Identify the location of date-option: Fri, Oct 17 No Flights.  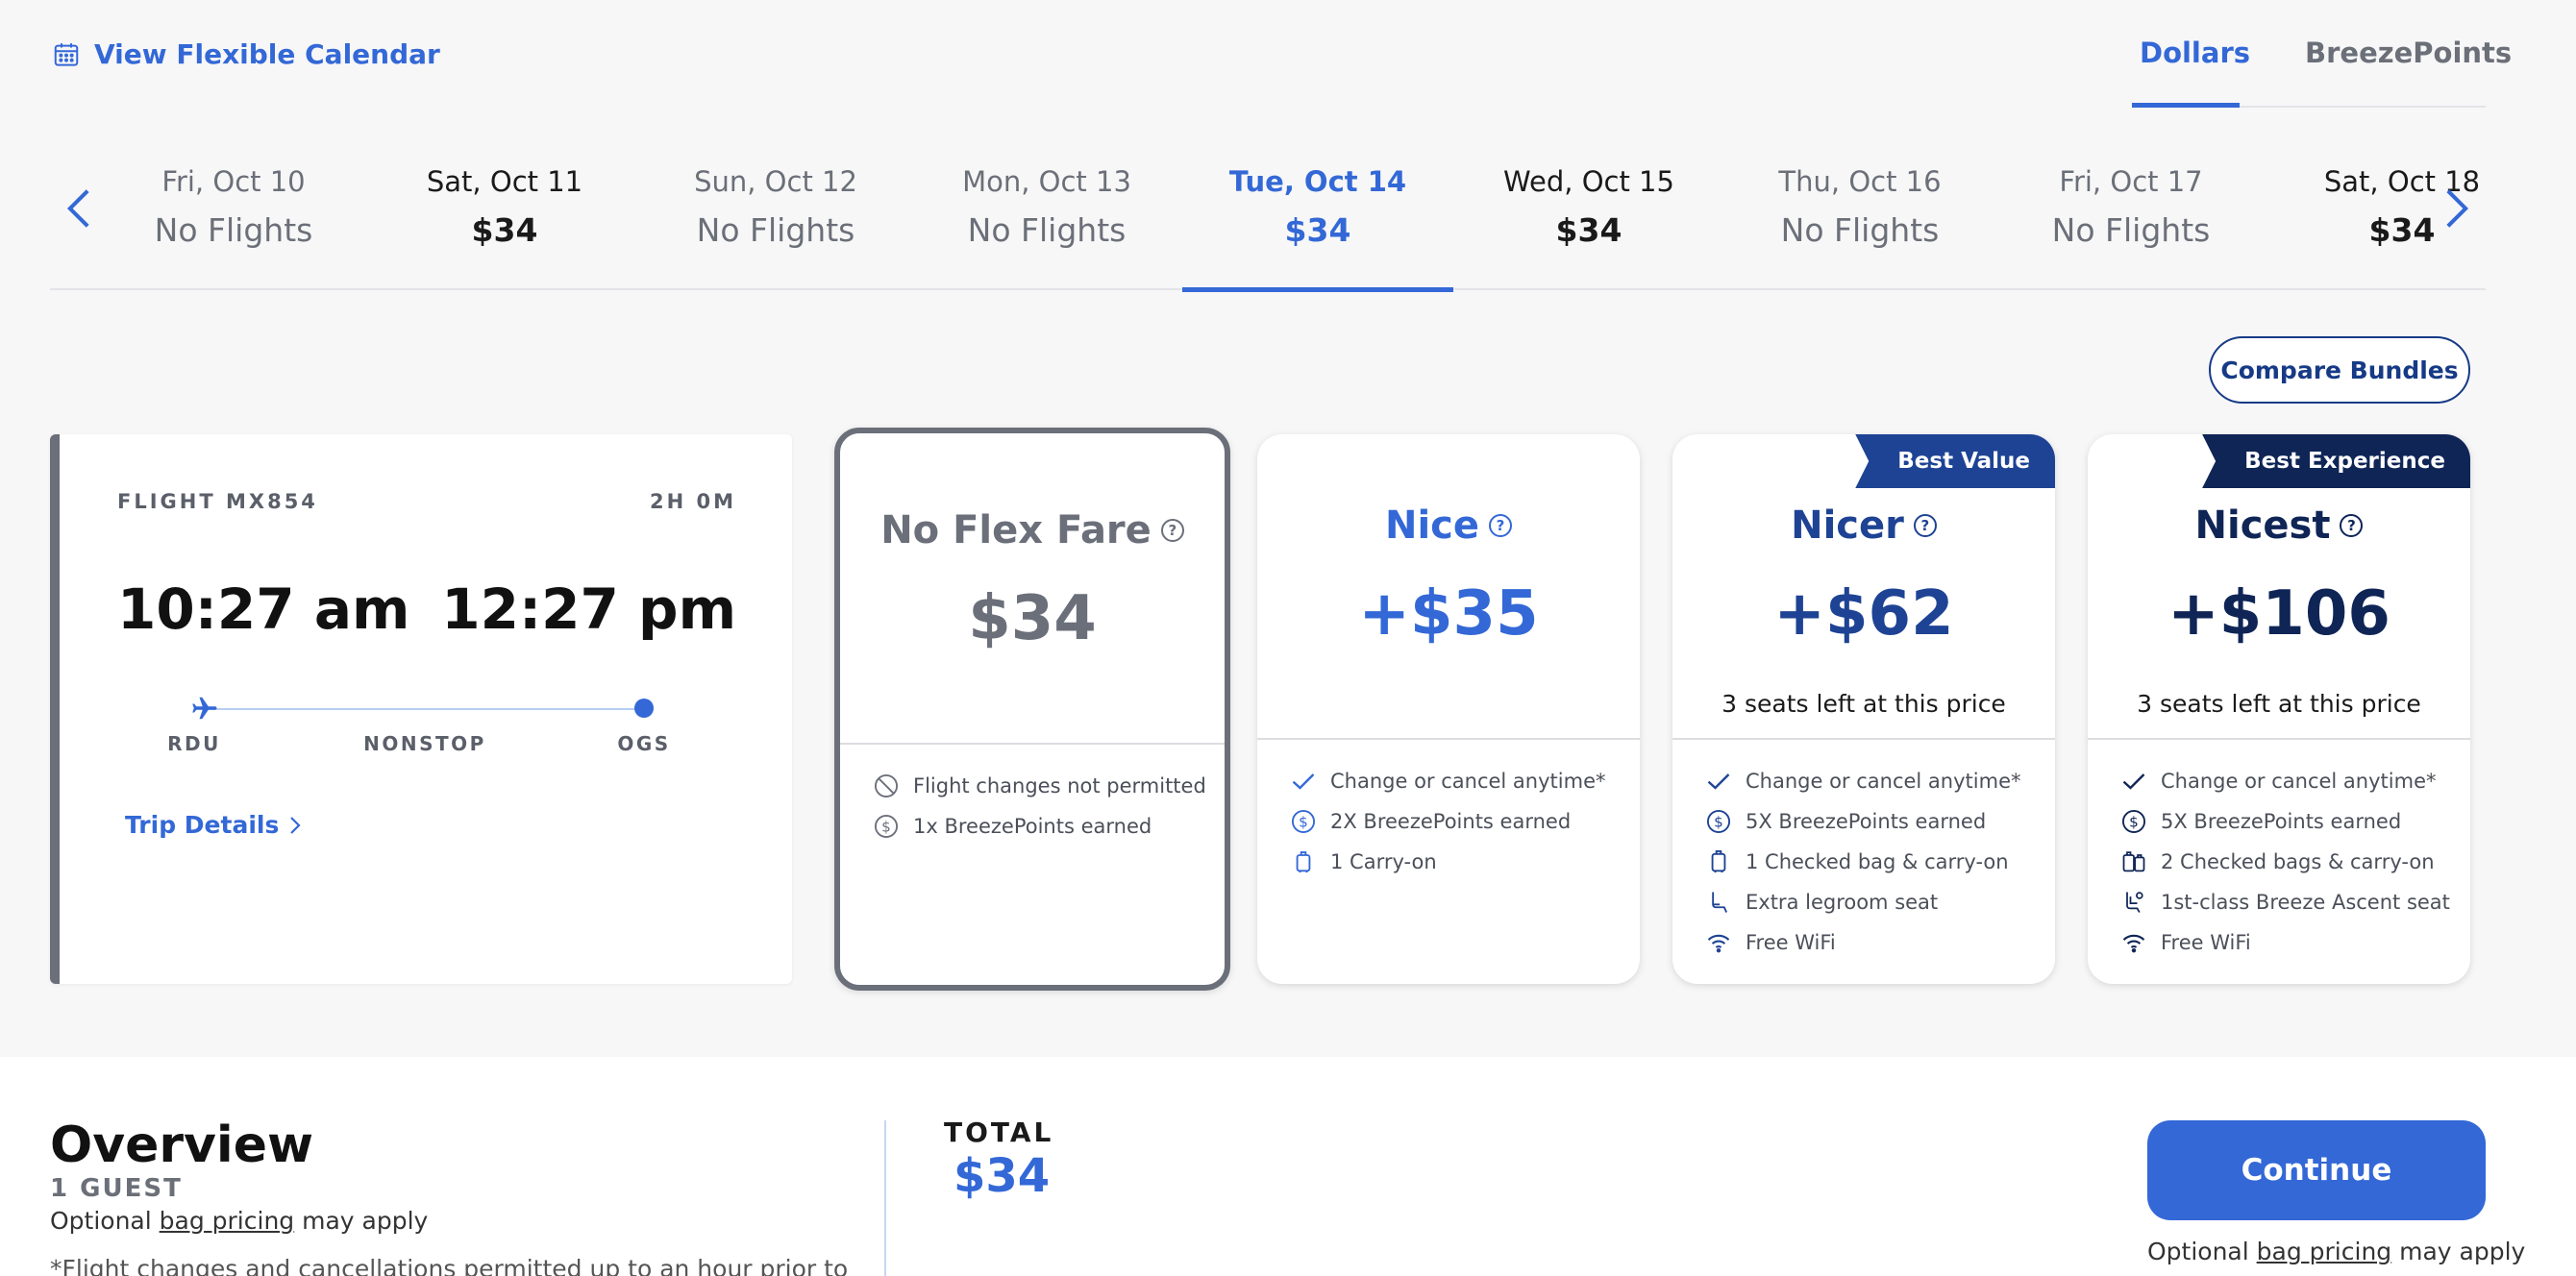
(2131, 218).